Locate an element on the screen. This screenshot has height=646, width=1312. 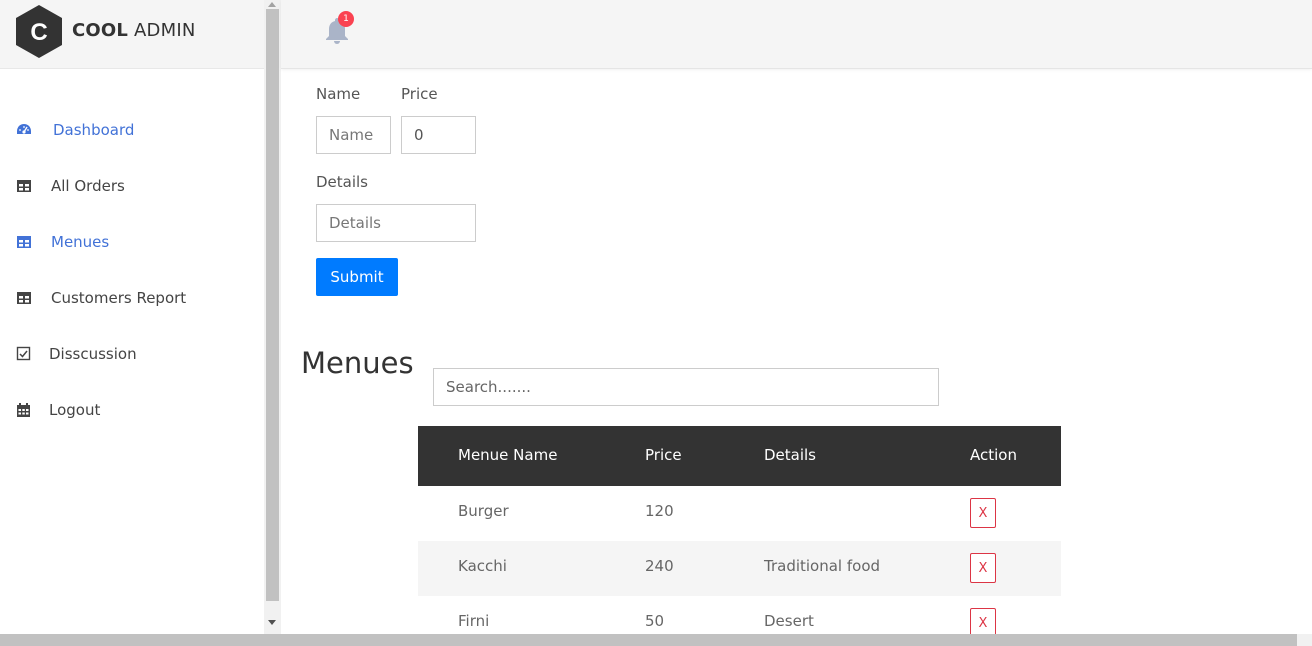
cell-menue-name: Burger is located at coordinates (483, 511).